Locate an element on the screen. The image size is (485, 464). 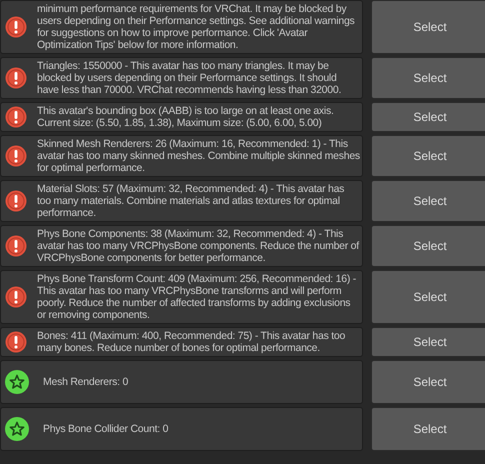
message-text: Mesh Renderers: 0 is located at coordinates (85, 382).